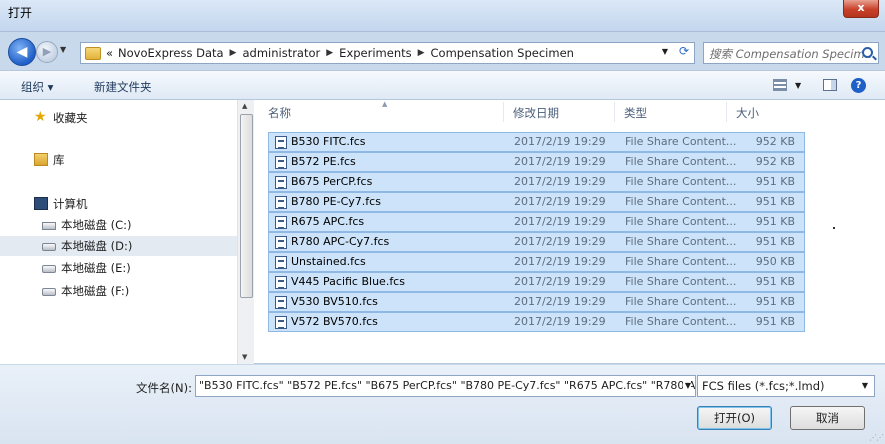  I want to click on new-folder-button: 新建文件夹, so click(123, 87).